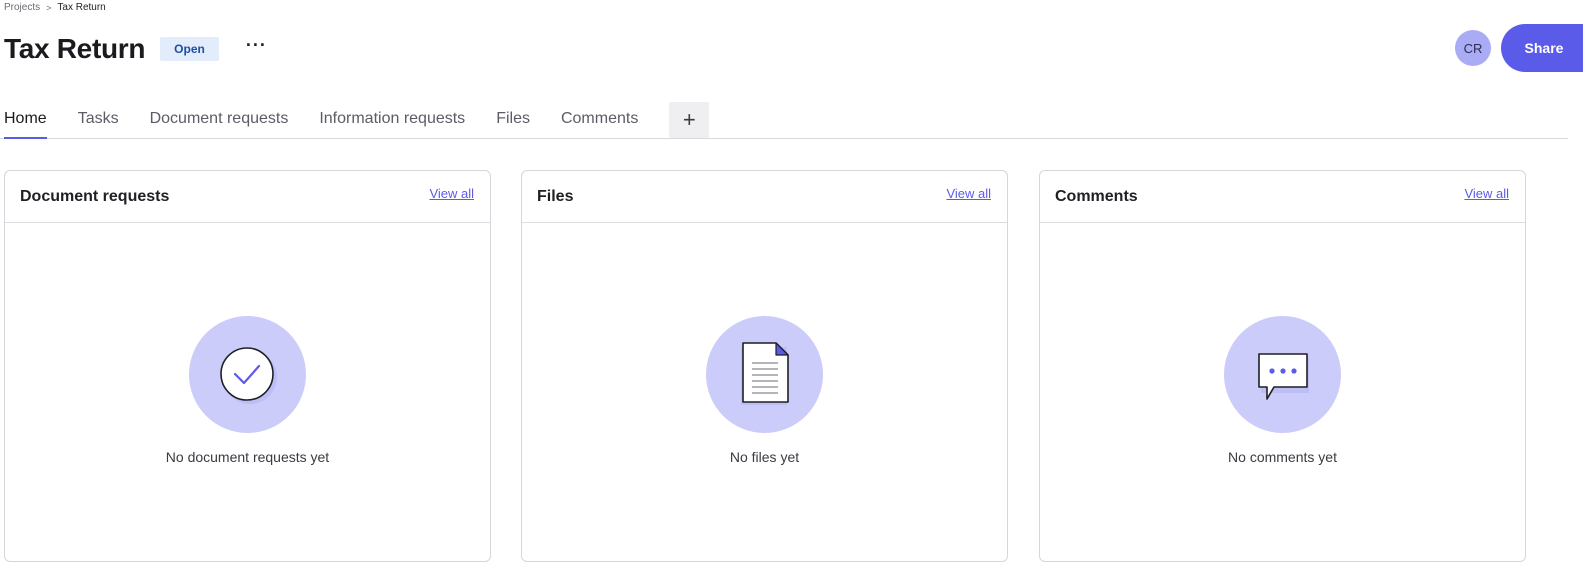 Image resolution: width=1583 pixels, height=566 pixels. I want to click on tab-comments: Comments, so click(599, 124).